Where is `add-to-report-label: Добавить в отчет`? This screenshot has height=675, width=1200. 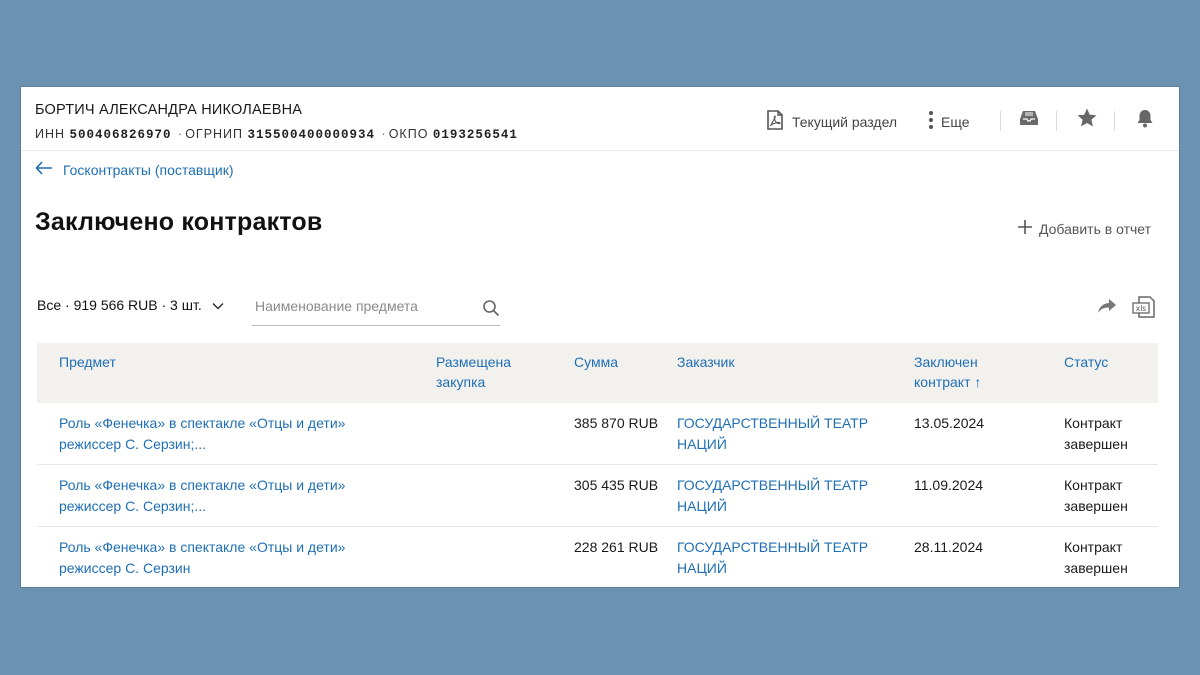
add-to-report-label: Добавить в отчет is located at coordinates (1095, 228).